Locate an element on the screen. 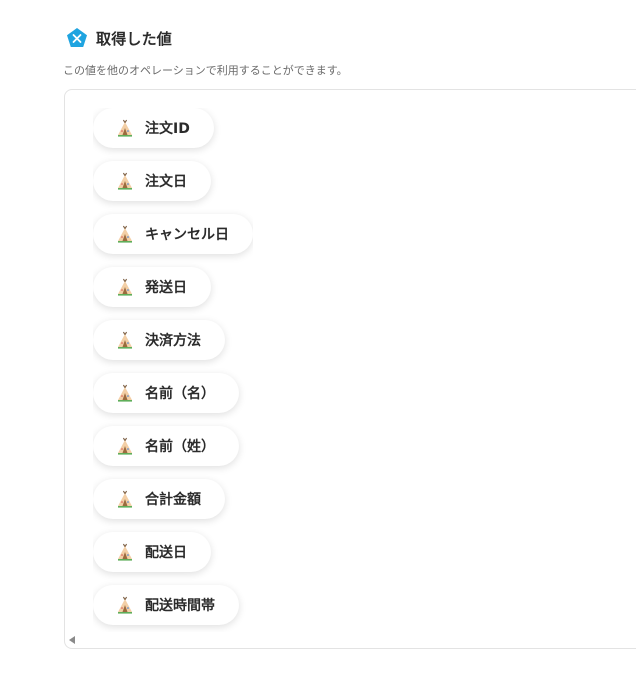 The image size is (636, 692). value-chip: 名前（名） is located at coordinates (166, 393).